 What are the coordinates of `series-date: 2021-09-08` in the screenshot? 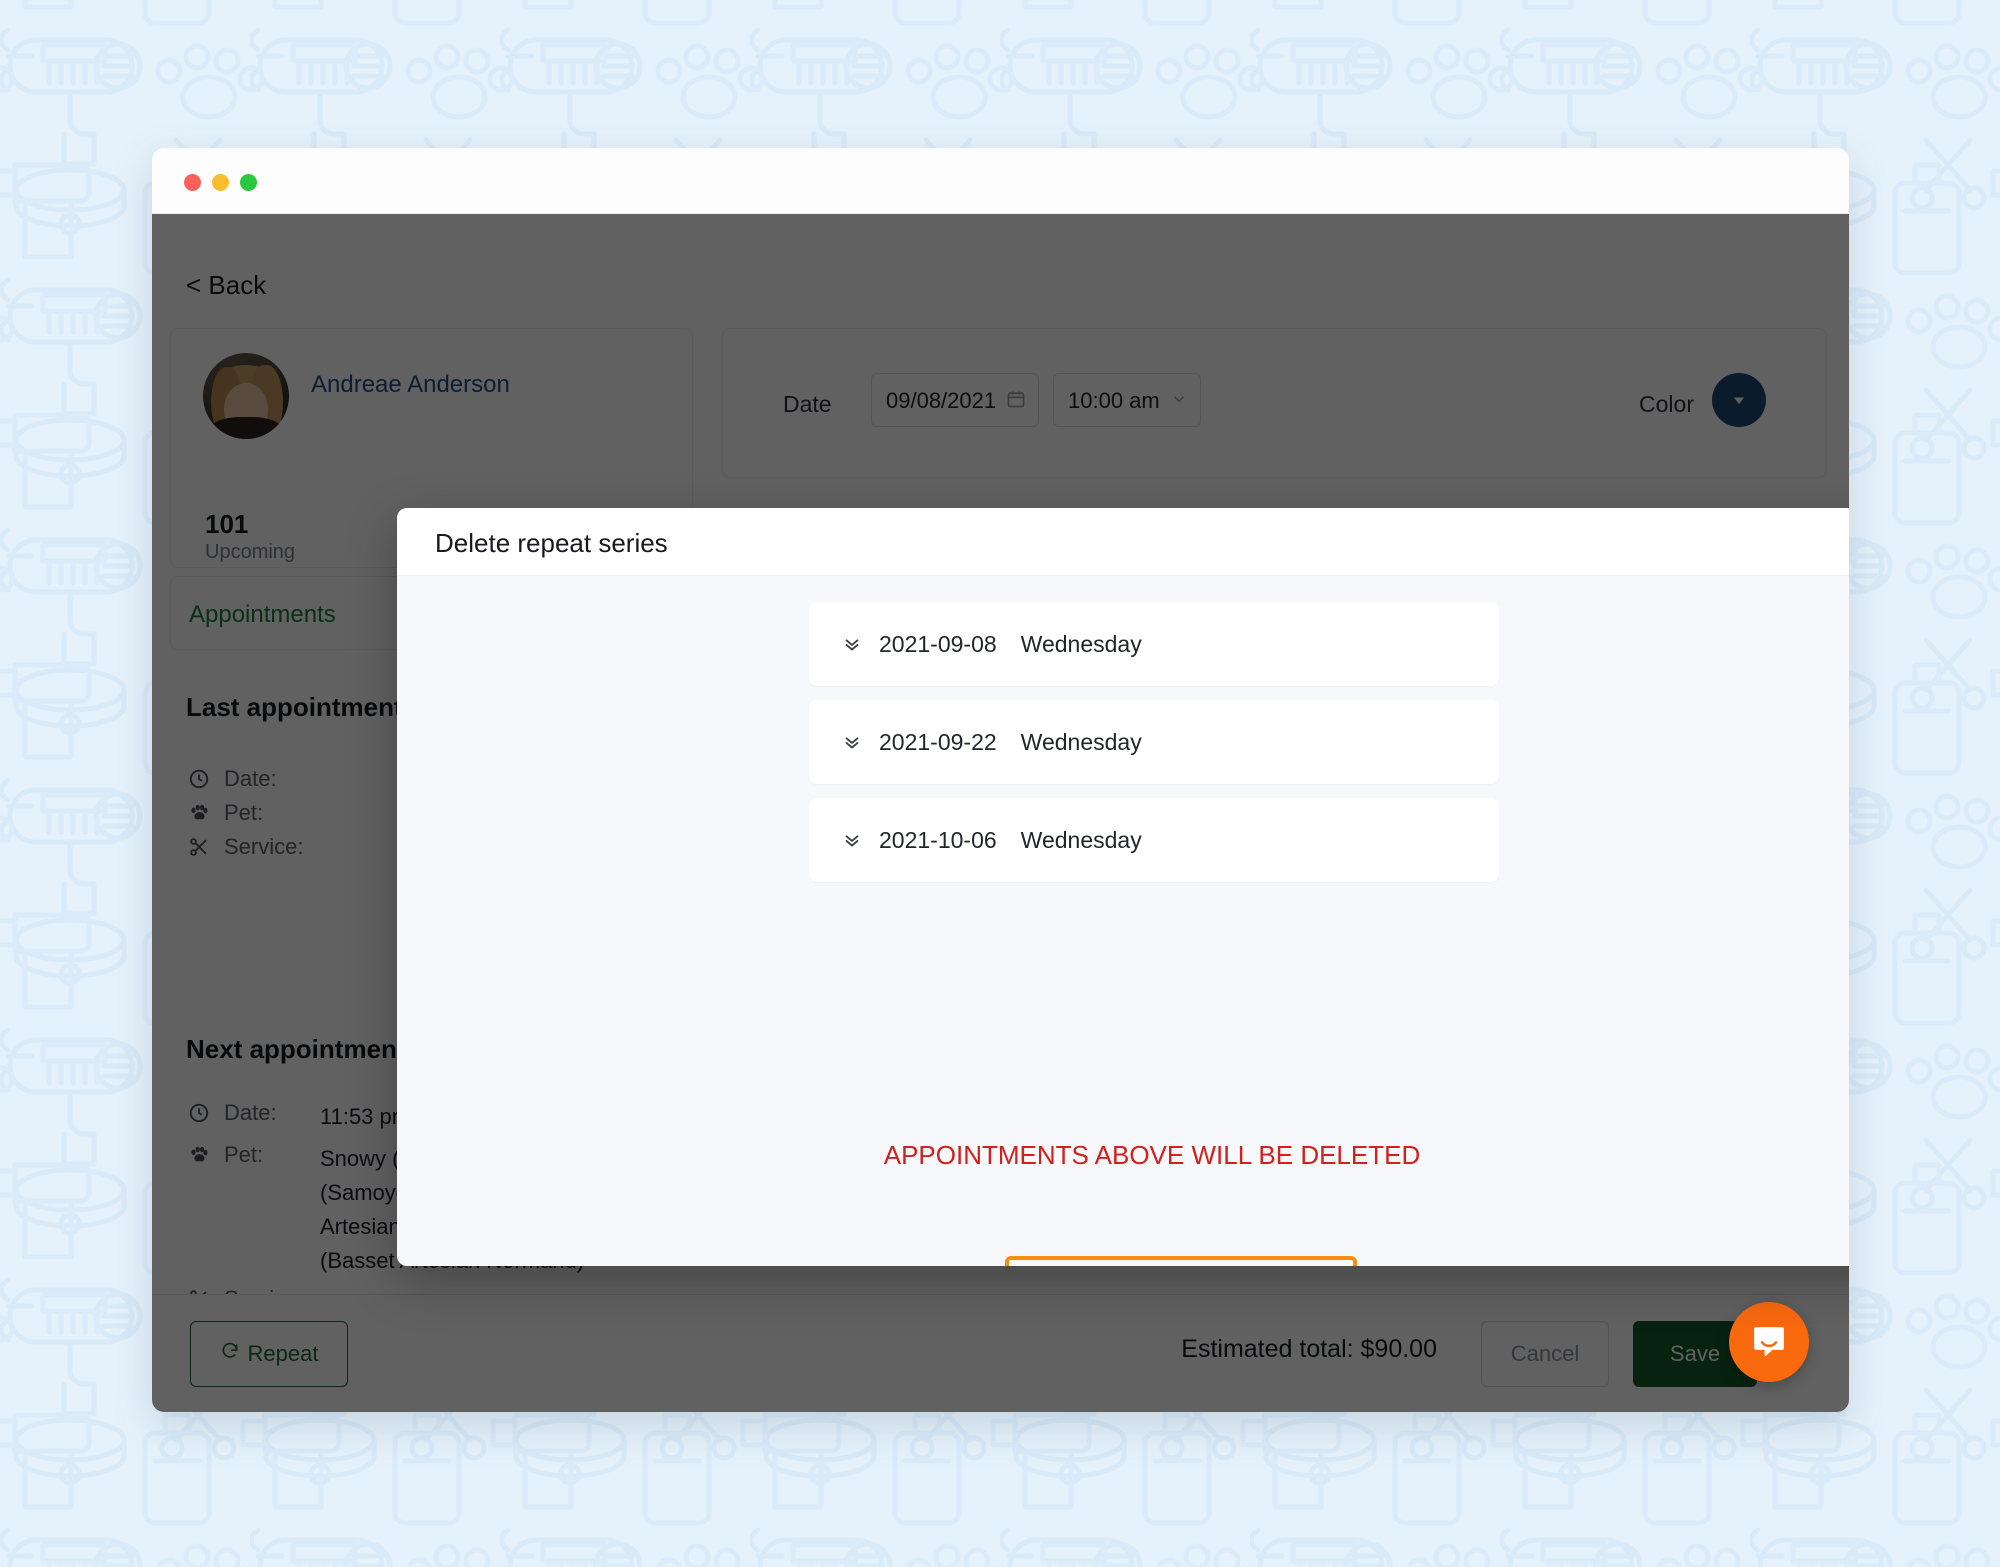 It's located at (938, 643).